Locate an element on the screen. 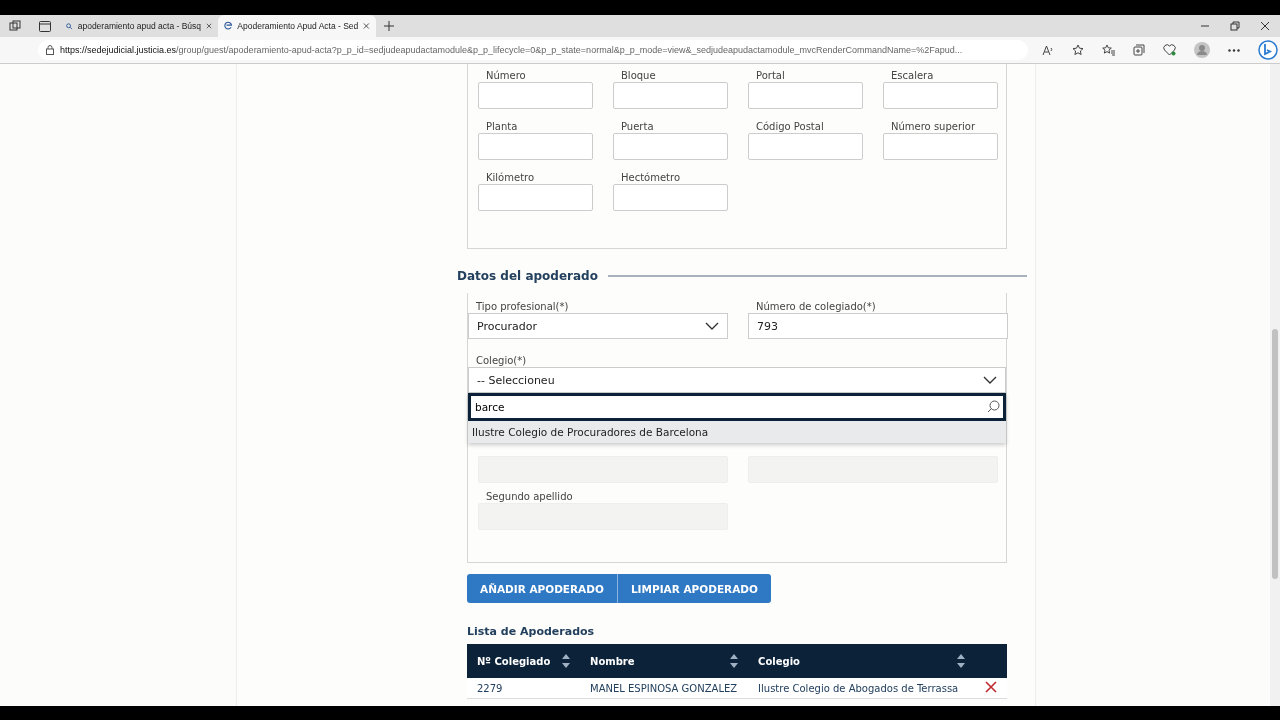  field-label: Hectómetro is located at coordinates (651, 177).